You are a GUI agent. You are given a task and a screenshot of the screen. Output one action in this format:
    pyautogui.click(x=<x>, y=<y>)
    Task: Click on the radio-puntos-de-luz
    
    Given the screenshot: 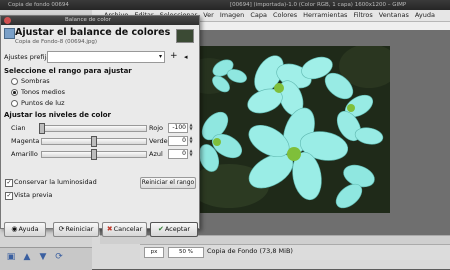 What is the action you would take?
    pyautogui.click(x=14, y=103)
    